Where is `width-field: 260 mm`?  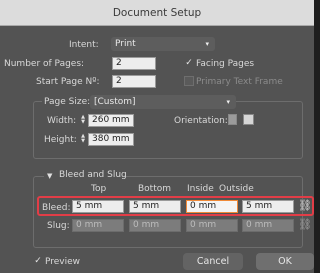
width-field: 260 mm is located at coordinates (111, 120).